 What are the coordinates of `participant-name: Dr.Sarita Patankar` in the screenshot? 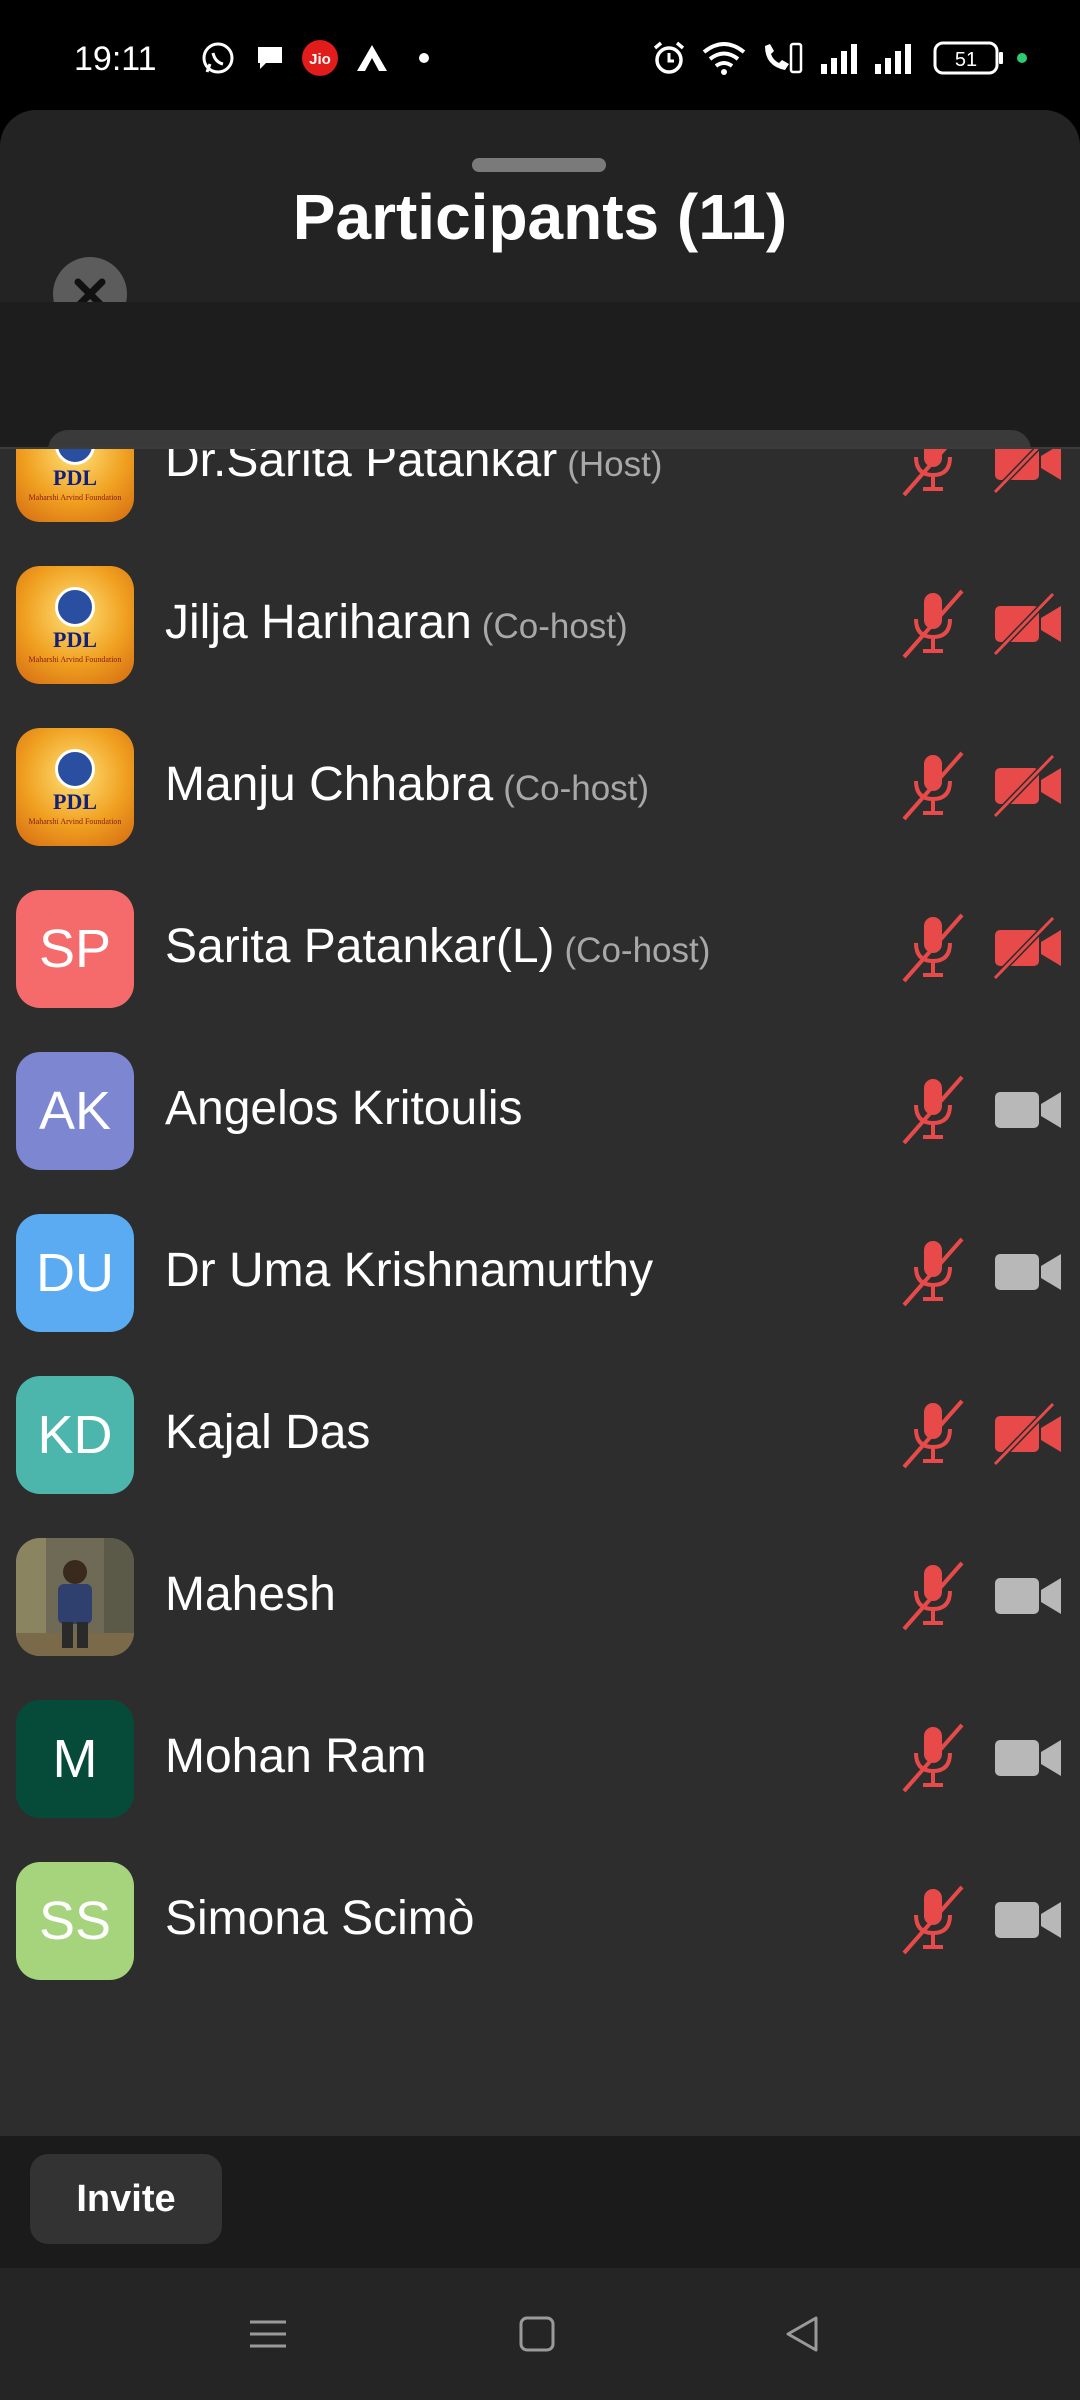 It's located at (361, 467).